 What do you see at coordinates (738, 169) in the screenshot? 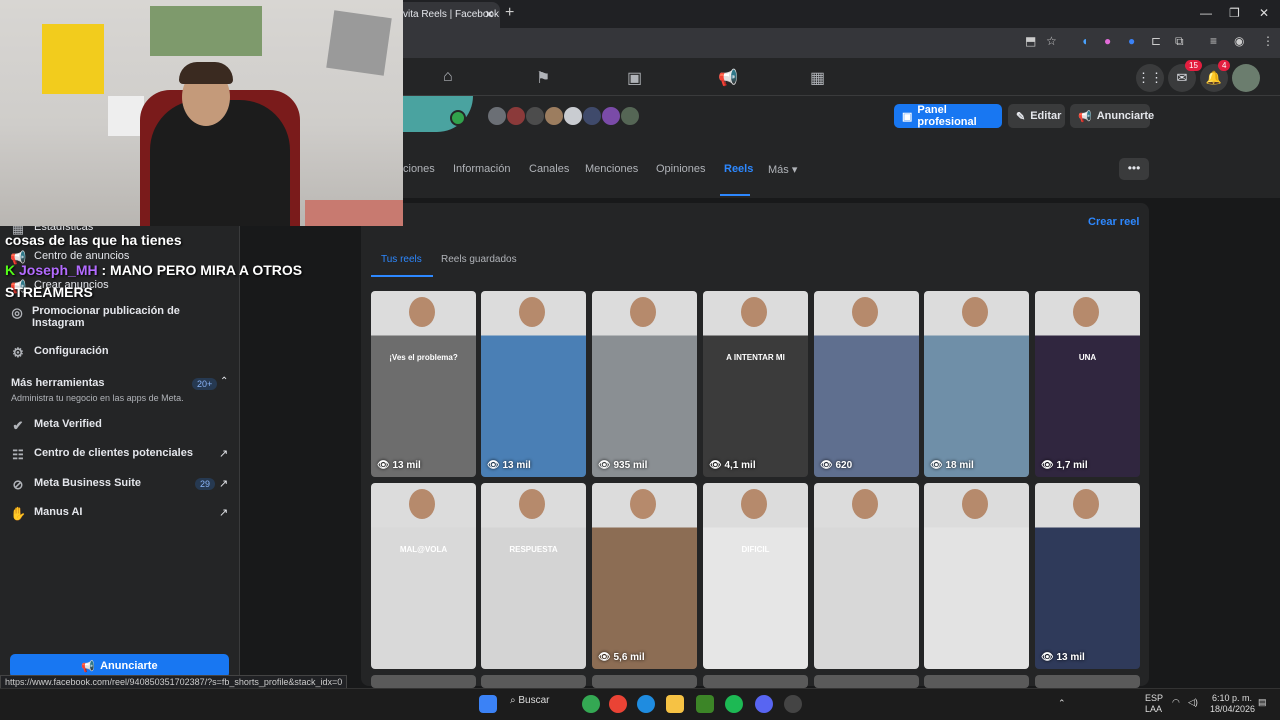
I see `tab-reels: Reels` at bounding box center [738, 169].